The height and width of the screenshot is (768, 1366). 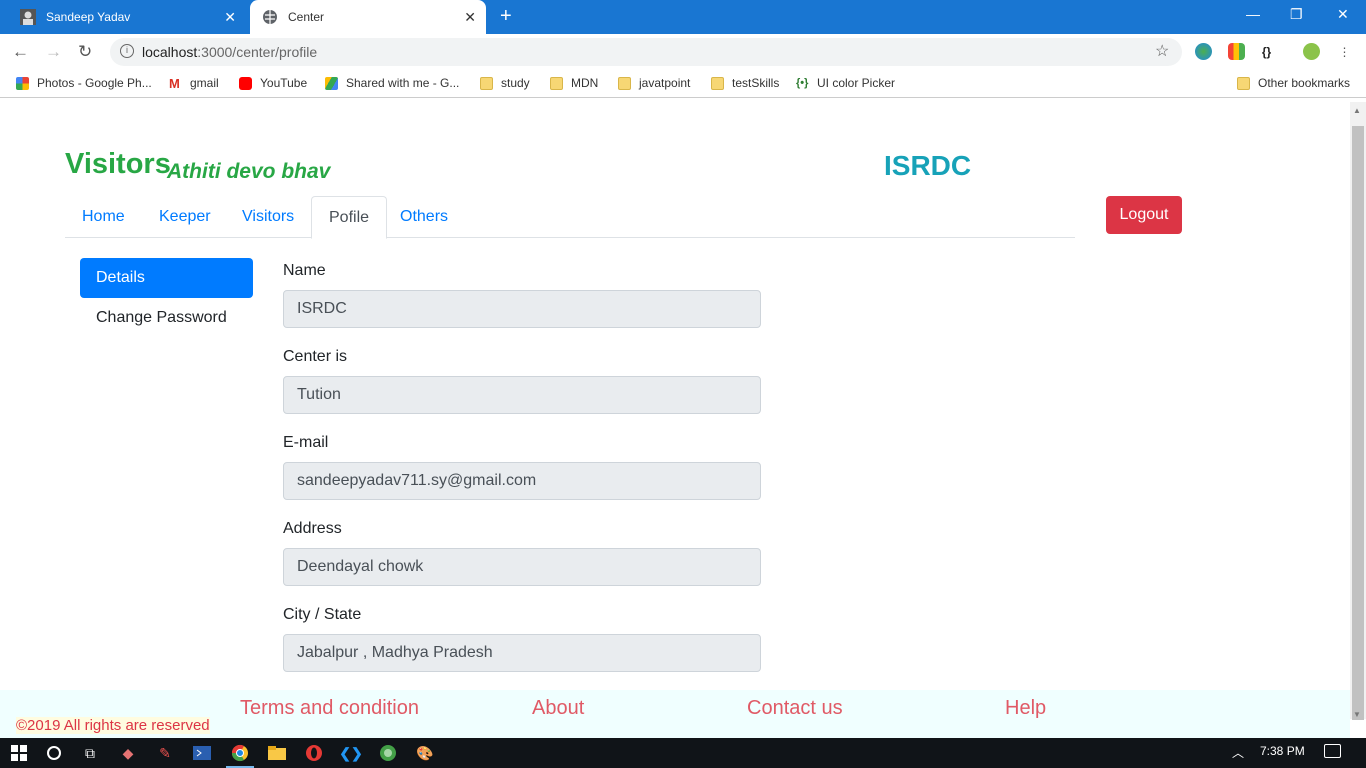 What do you see at coordinates (425, 753) in the screenshot?
I see `app-paint-icon: 🎨` at bounding box center [425, 753].